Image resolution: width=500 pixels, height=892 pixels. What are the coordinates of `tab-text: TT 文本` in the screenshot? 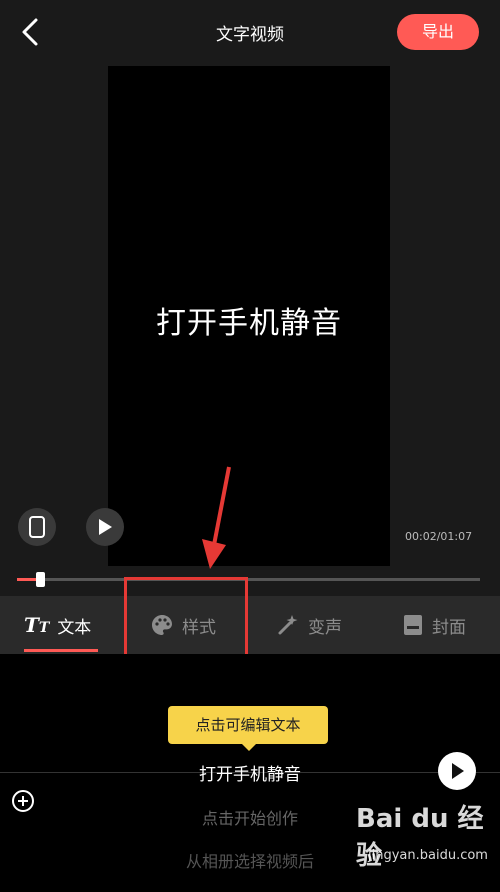 It's located at (57, 625).